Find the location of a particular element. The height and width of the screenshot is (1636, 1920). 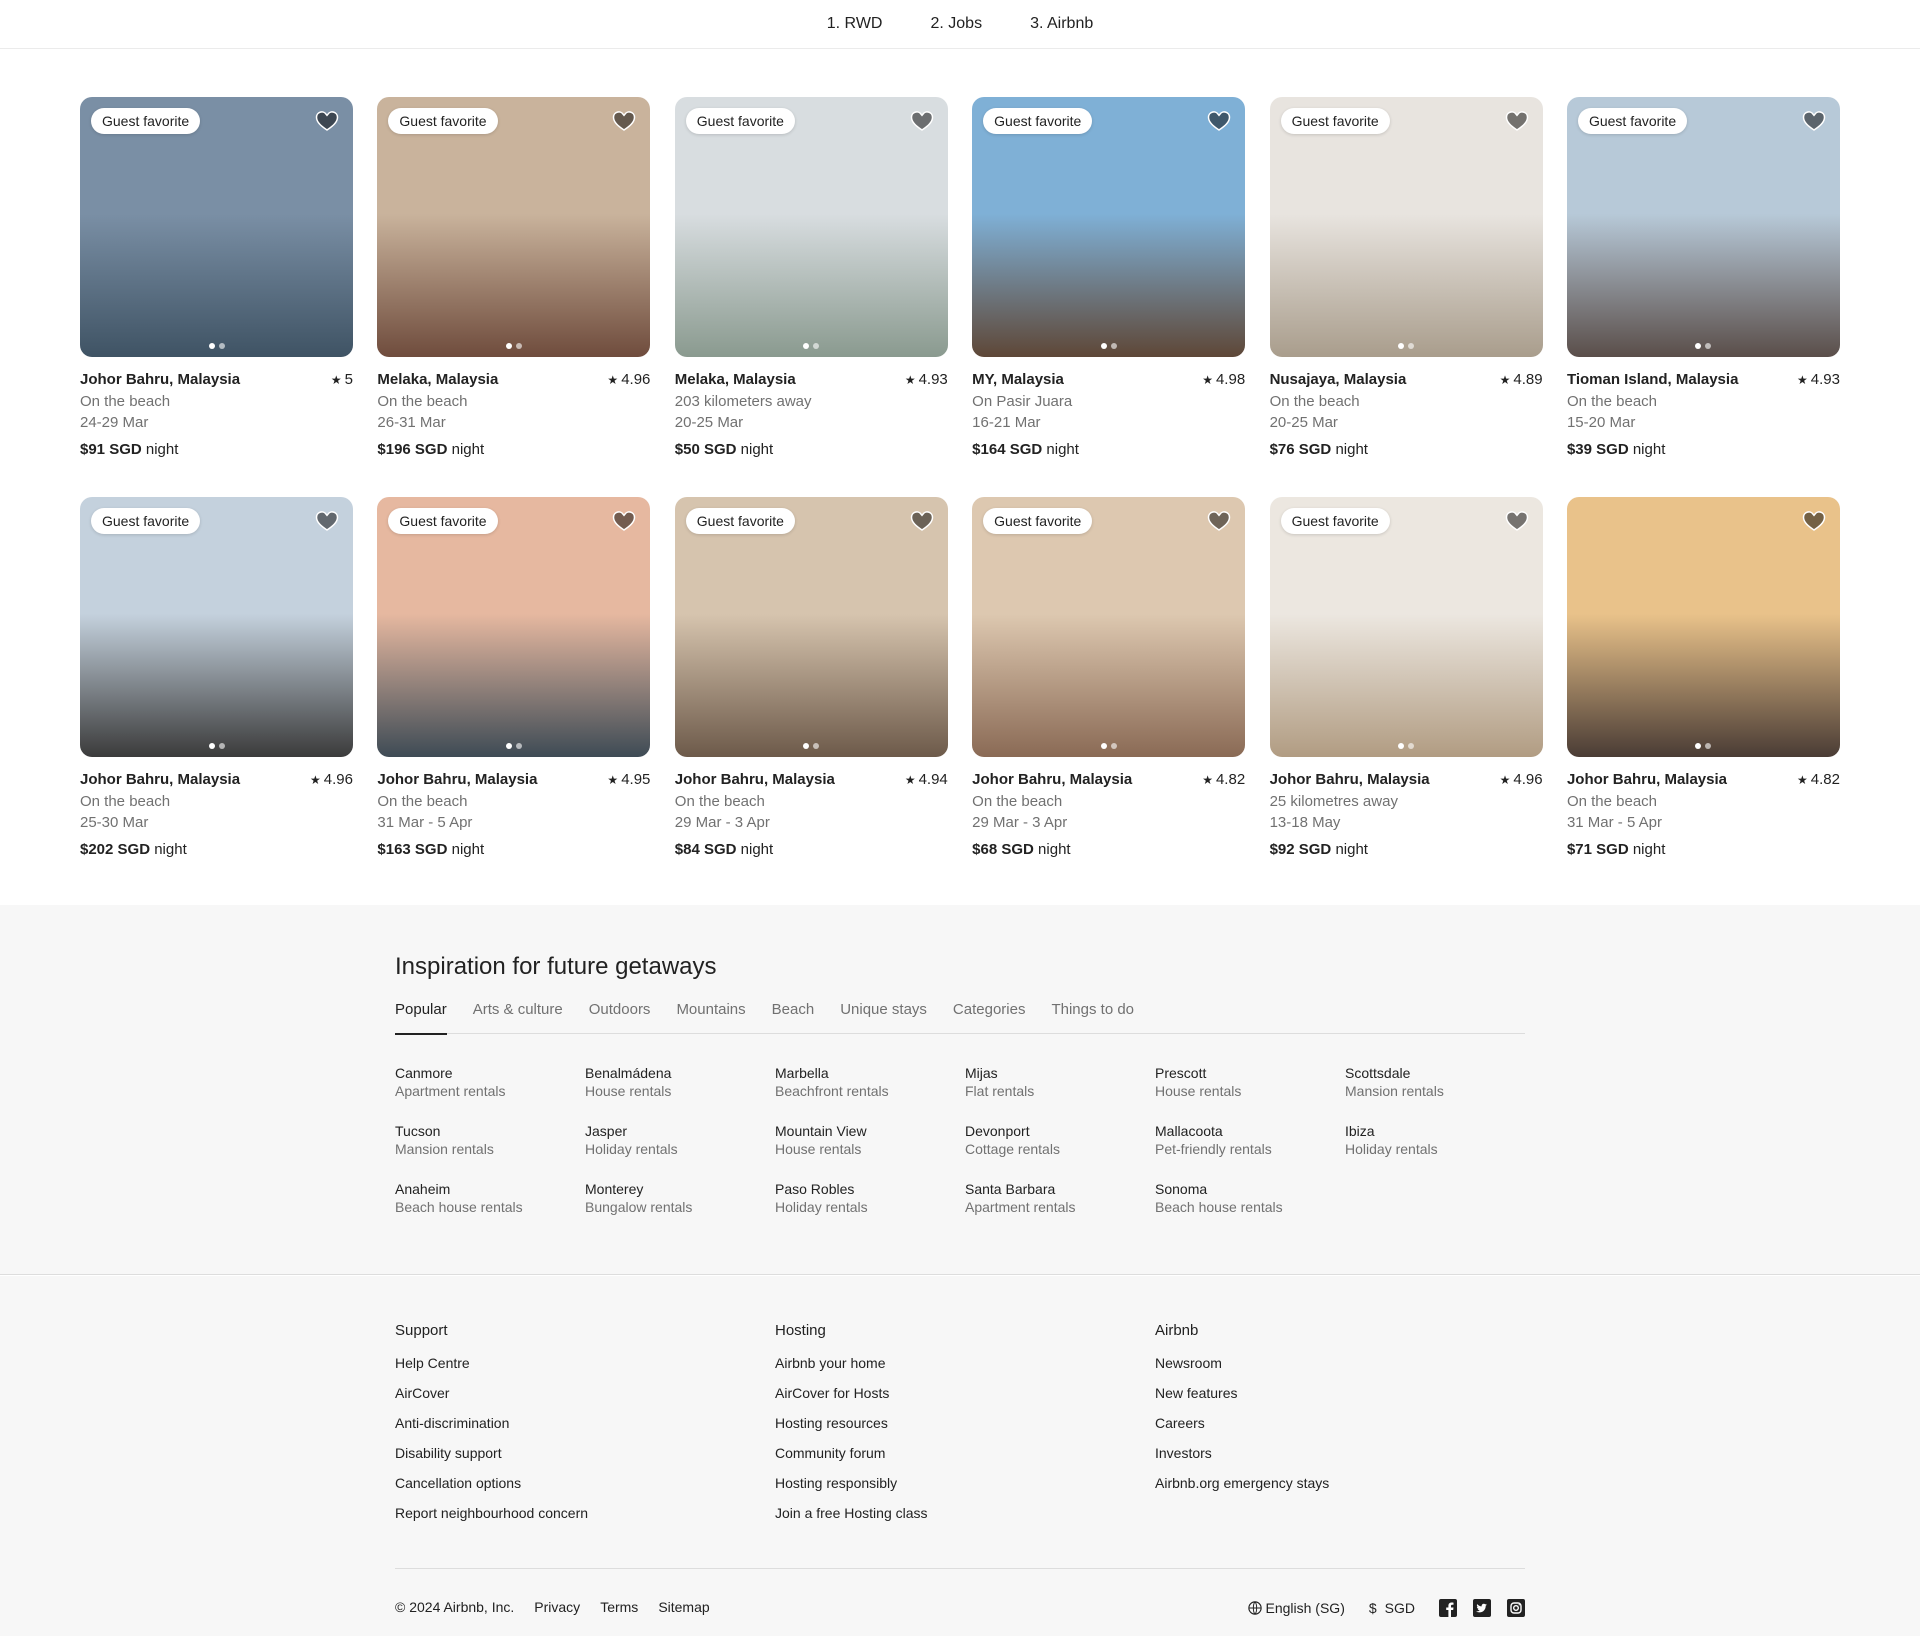

footer-link: Community forum is located at coordinates (965, 1453).